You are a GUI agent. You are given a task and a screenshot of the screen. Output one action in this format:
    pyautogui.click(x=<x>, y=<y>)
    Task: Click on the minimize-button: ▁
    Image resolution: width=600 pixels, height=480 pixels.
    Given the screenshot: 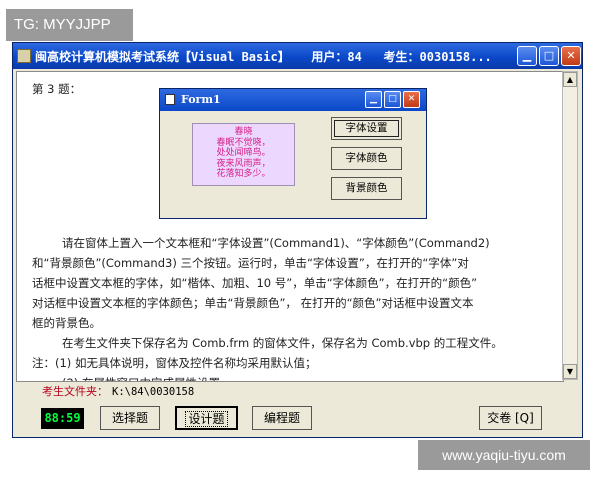 What is the action you would take?
    pyautogui.click(x=527, y=56)
    